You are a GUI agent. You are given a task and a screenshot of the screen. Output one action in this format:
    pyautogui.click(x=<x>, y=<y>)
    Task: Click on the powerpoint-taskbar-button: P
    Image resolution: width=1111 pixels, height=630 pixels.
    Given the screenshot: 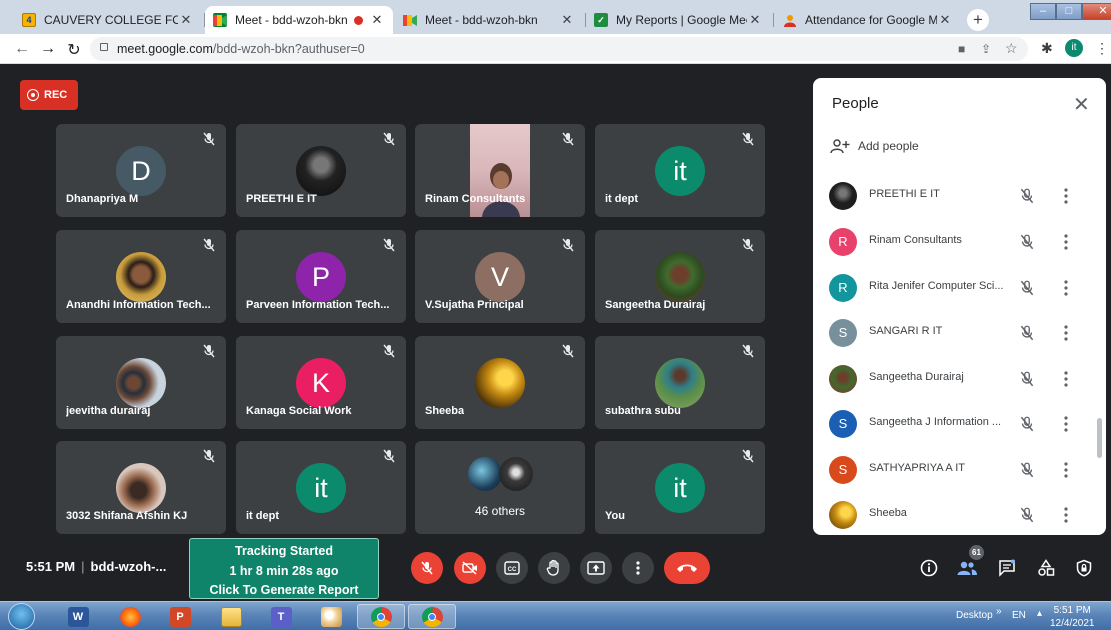 What is the action you would take?
    pyautogui.click(x=180, y=616)
    